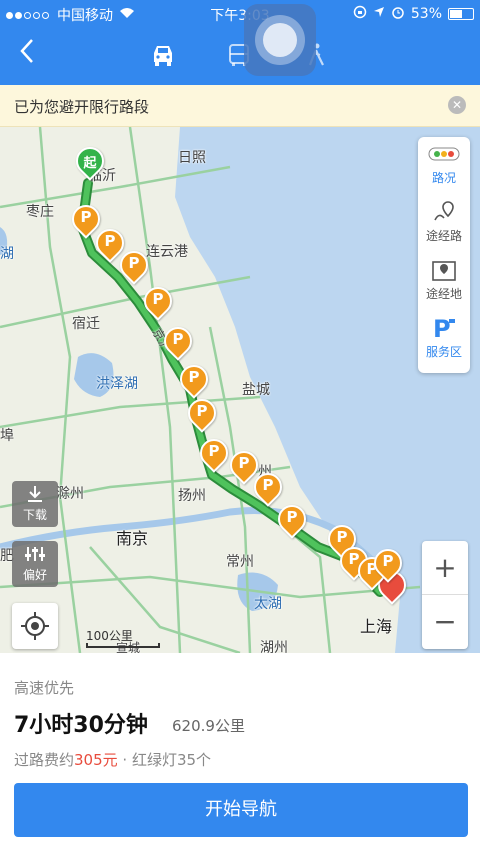 Image resolution: width=480 pixels, height=855 pixels. Describe the element at coordinates (86, 324) in the screenshot. I see `map-label: 宿迁` at that location.